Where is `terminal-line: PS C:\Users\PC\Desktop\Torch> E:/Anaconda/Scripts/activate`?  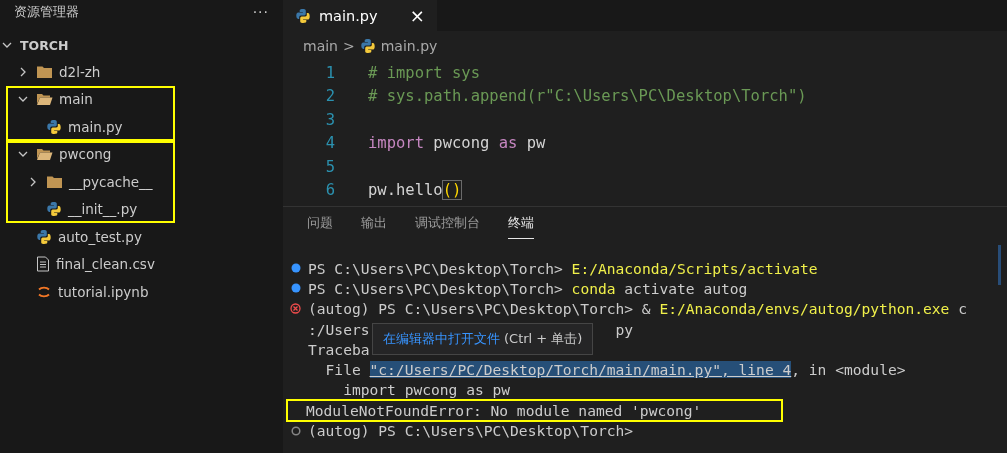
terminal-line: PS C:\Users\PC\Desktop\Torch> E:/Anaconda/Scripts/activate is located at coordinates (563, 268).